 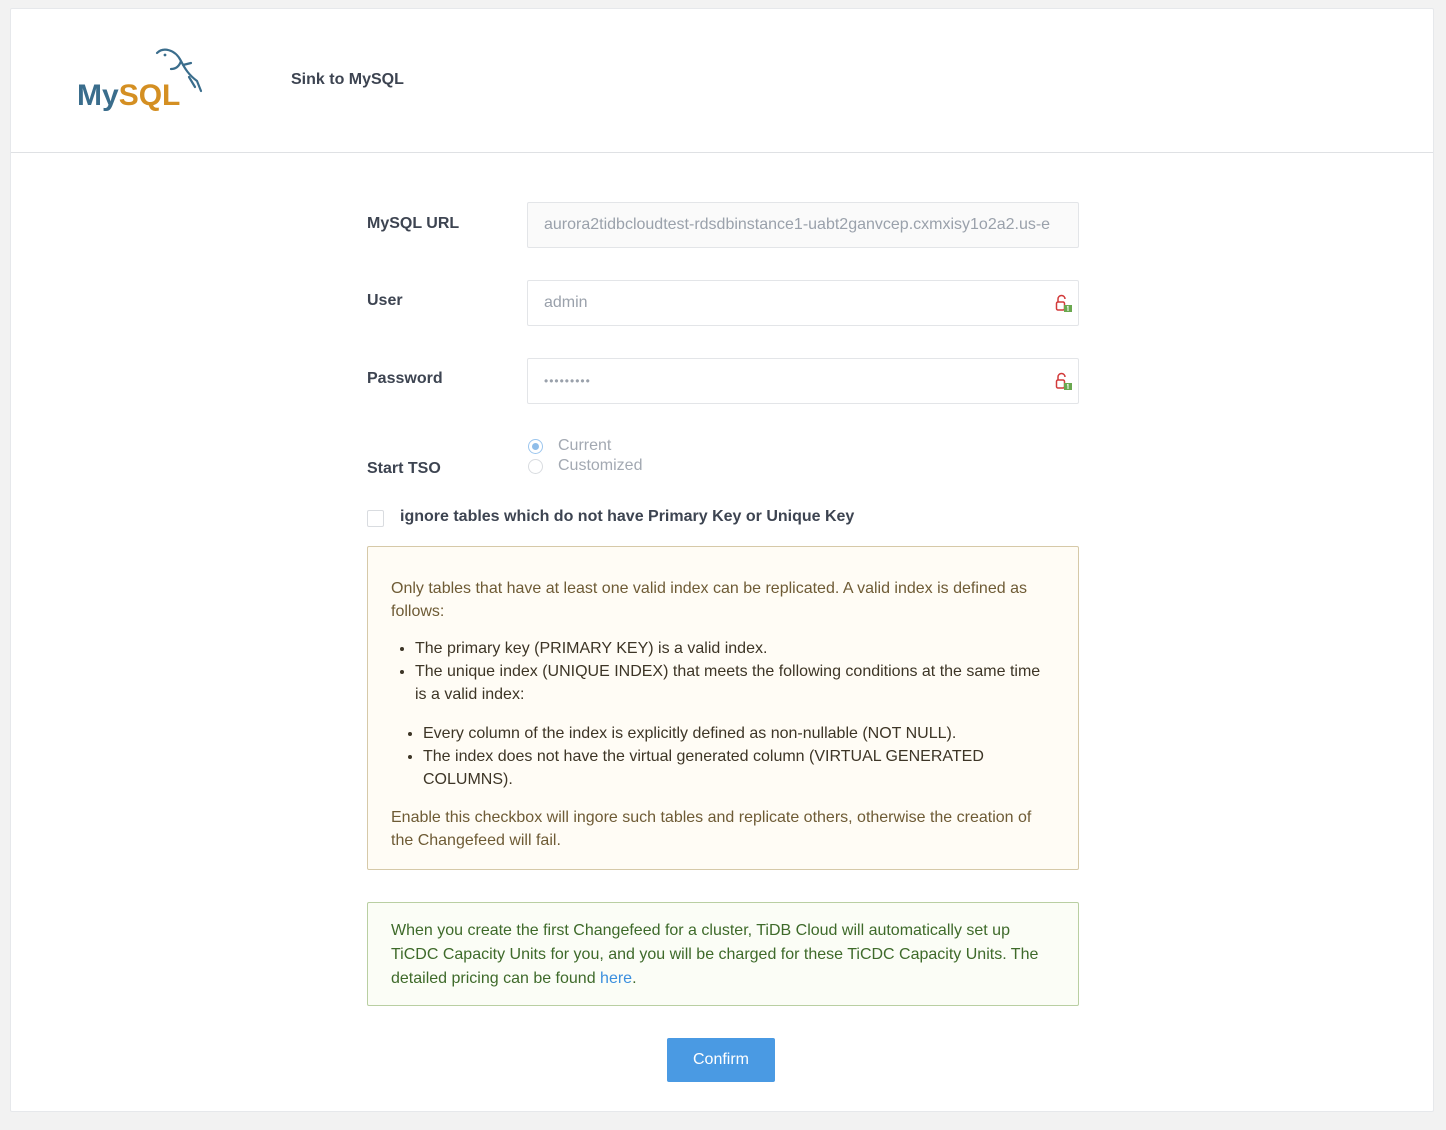 I want to click on tso-radio-current, so click(x=535, y=446).